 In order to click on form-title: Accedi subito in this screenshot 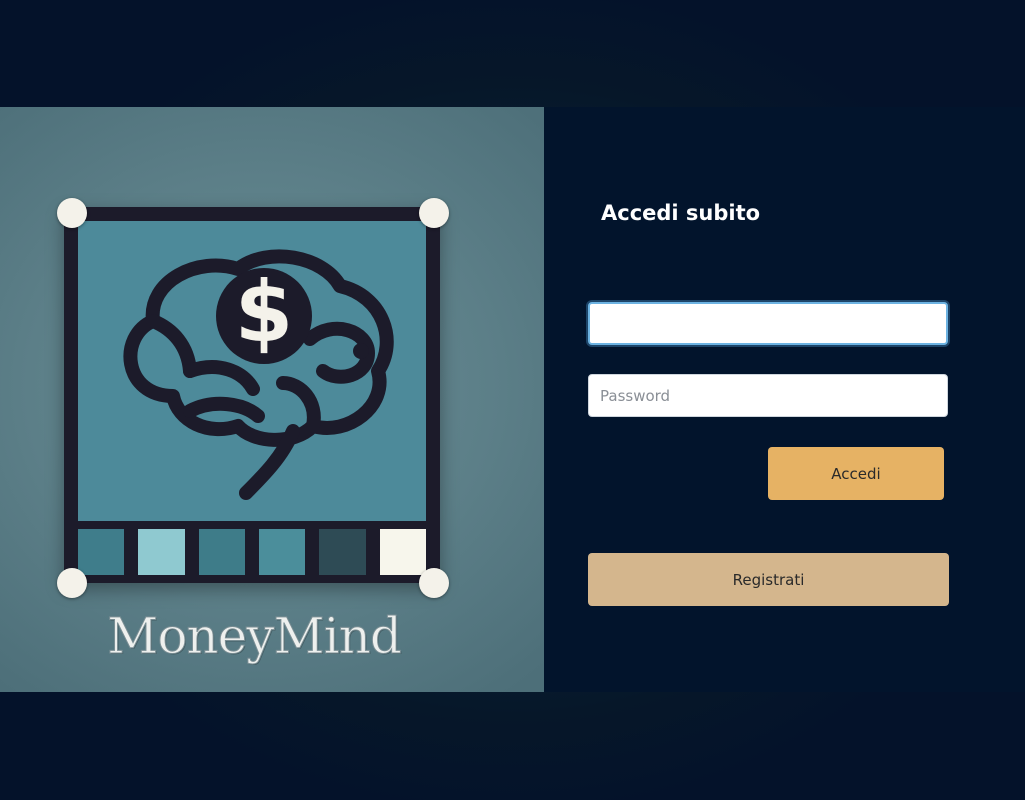, I will do `click(681, 213)`.